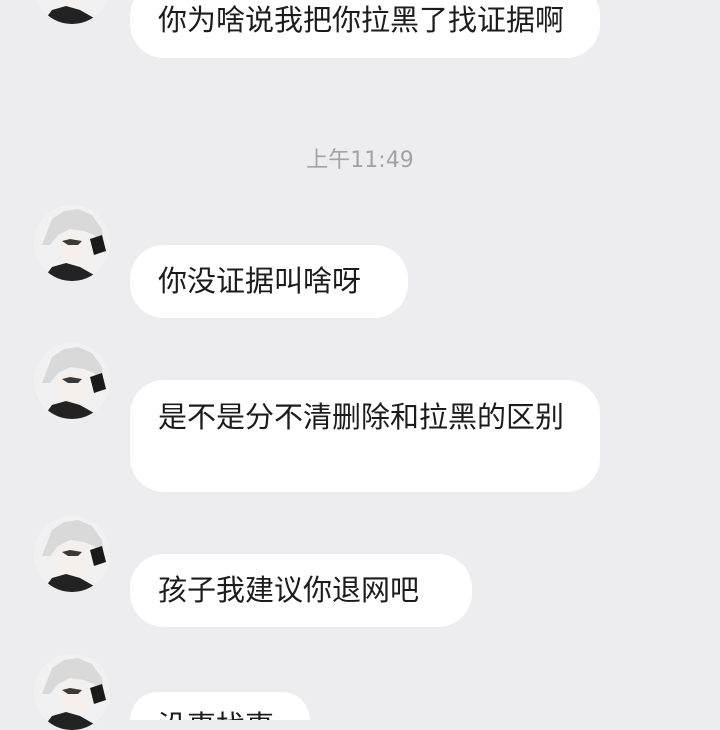 Image resolution: width=720 pixels, height=730 pixels. Describe the element at coordinates (361, 20) in the screenshot. I see `message-text: 你为啥说我把你拉黑了找证据啊` at that location.